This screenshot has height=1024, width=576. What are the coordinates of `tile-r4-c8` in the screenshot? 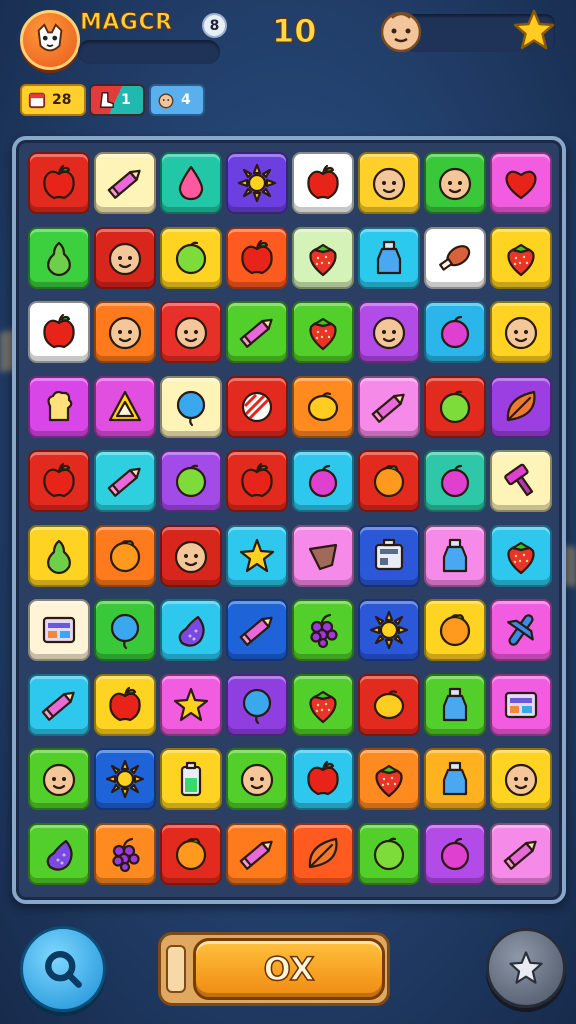 It's located at (521, 406).